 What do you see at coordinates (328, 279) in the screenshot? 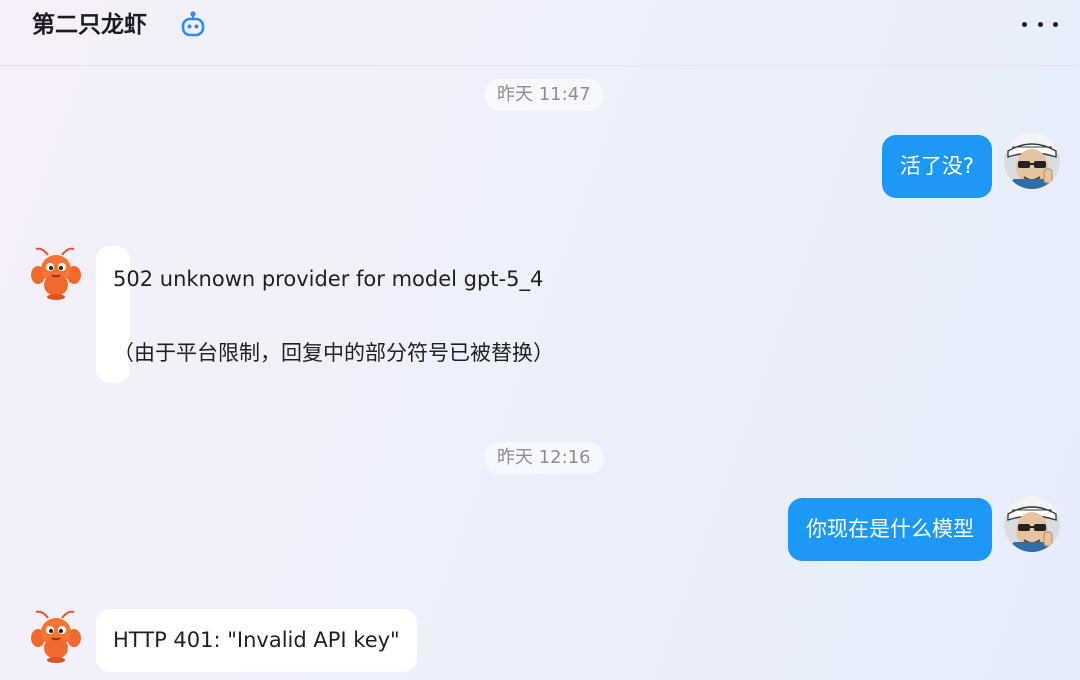
I see `bot-message-line: 502 unknown provider for model gpt-5_4` at bounding box center [328, 279].